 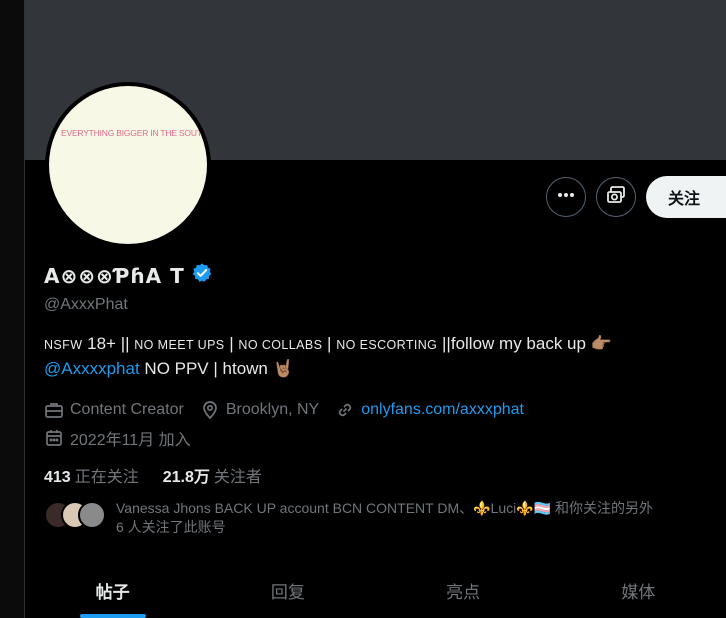 I want to click on left-nav-rail, so click(x=12, y=309).